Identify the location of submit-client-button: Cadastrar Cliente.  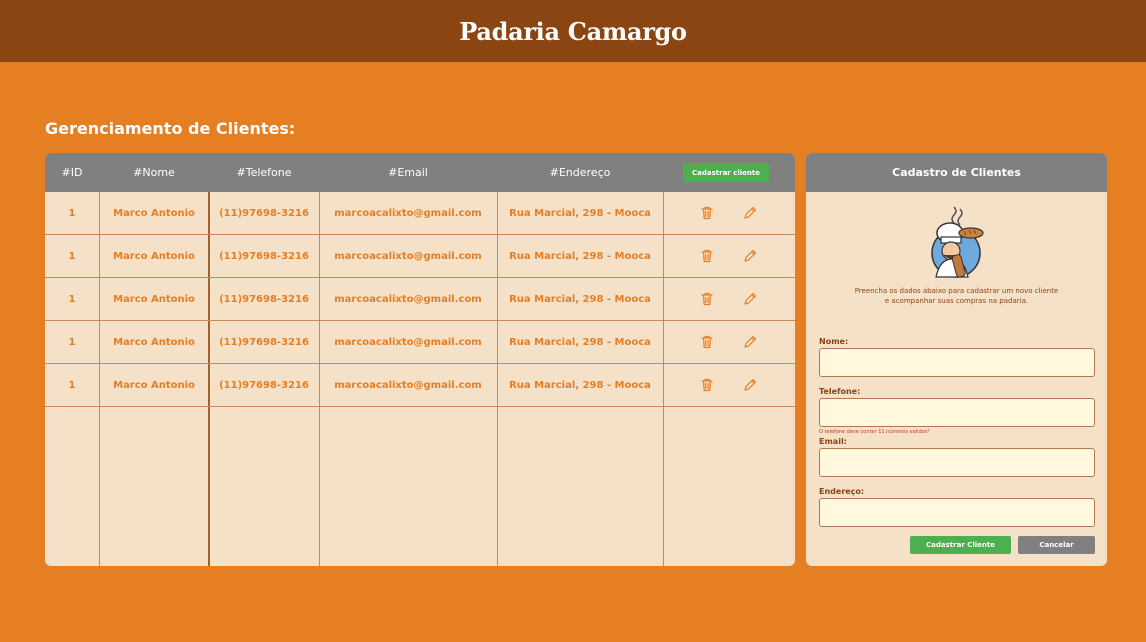
(960, 545).